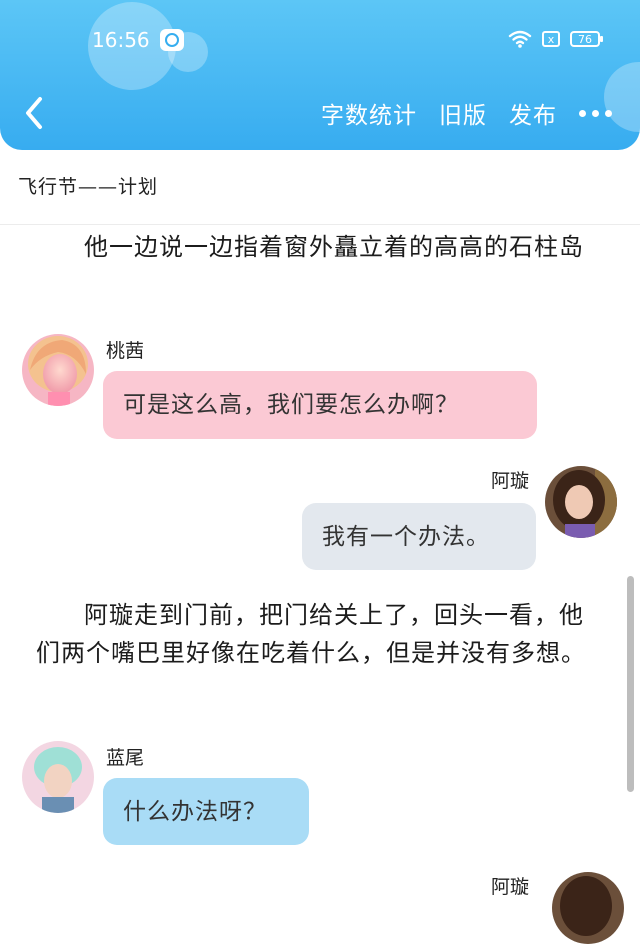  I want to click on status-bar: 16:56 x 76, so click(320, 40).